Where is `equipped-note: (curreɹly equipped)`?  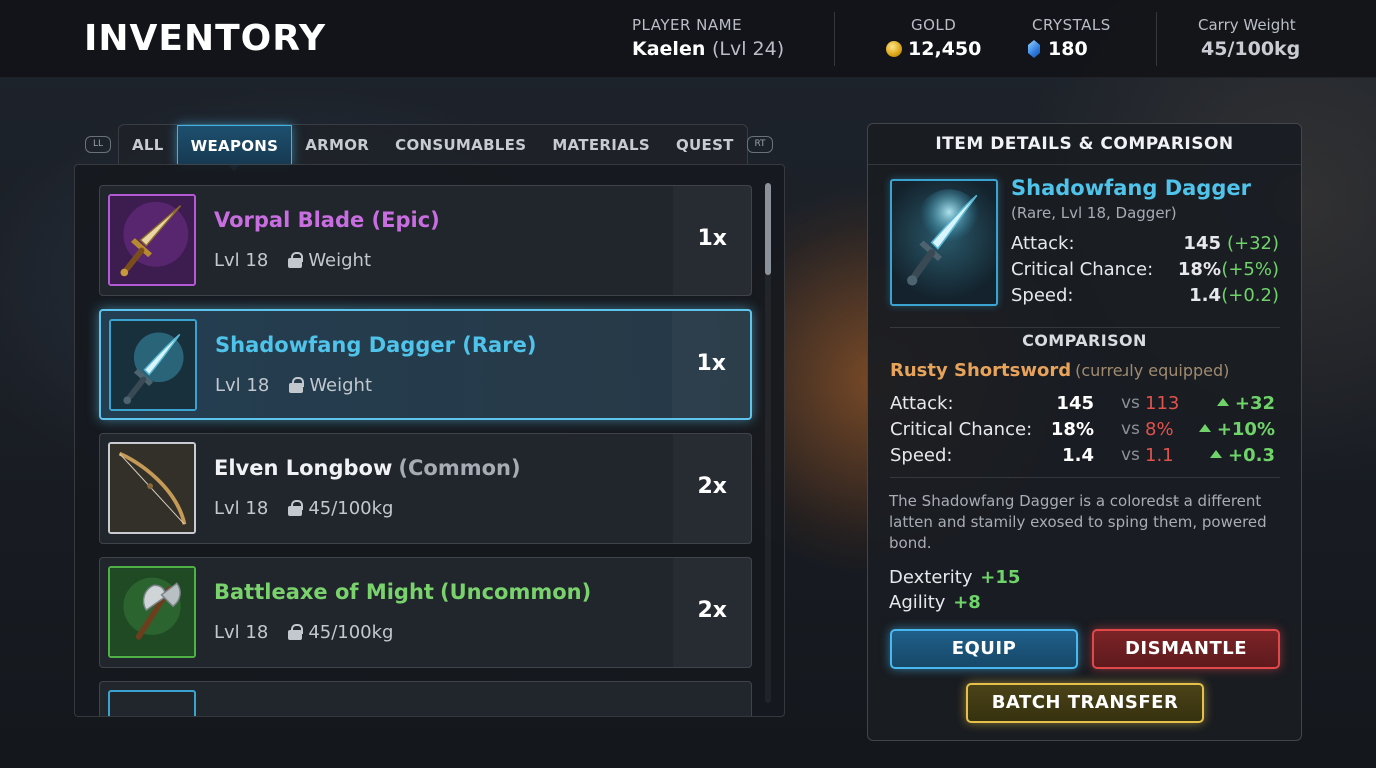 equipped-note: (curreɹly equipped) is located at coordinates (1152, 370).